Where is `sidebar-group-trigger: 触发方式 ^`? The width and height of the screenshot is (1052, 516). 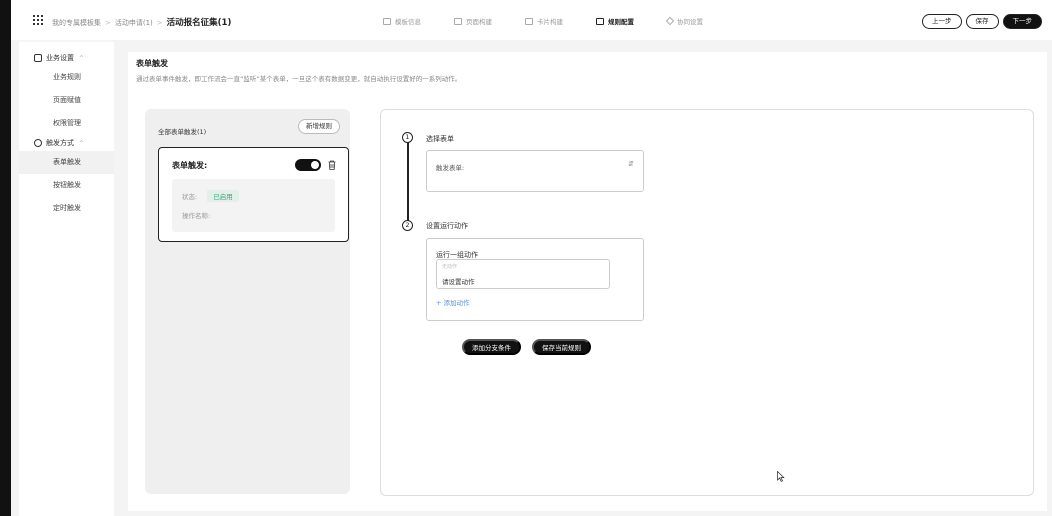
sidebar-group-trigger: 触发方式 ^ is located at coordinates (66, 143).